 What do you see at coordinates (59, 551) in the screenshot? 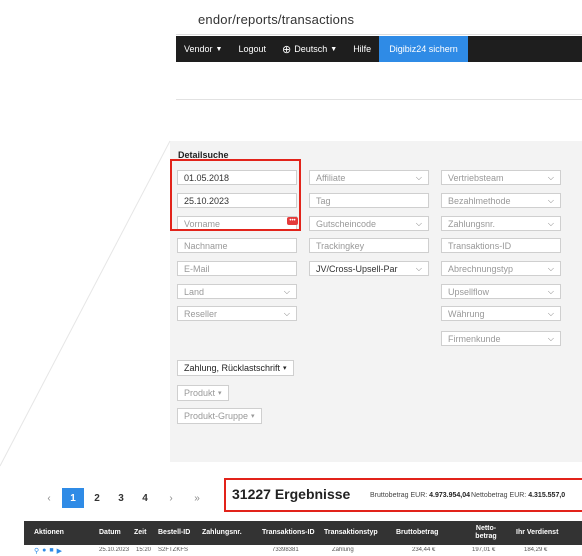
I see `flag-icon: ▶` at bounding box center [59, 551].